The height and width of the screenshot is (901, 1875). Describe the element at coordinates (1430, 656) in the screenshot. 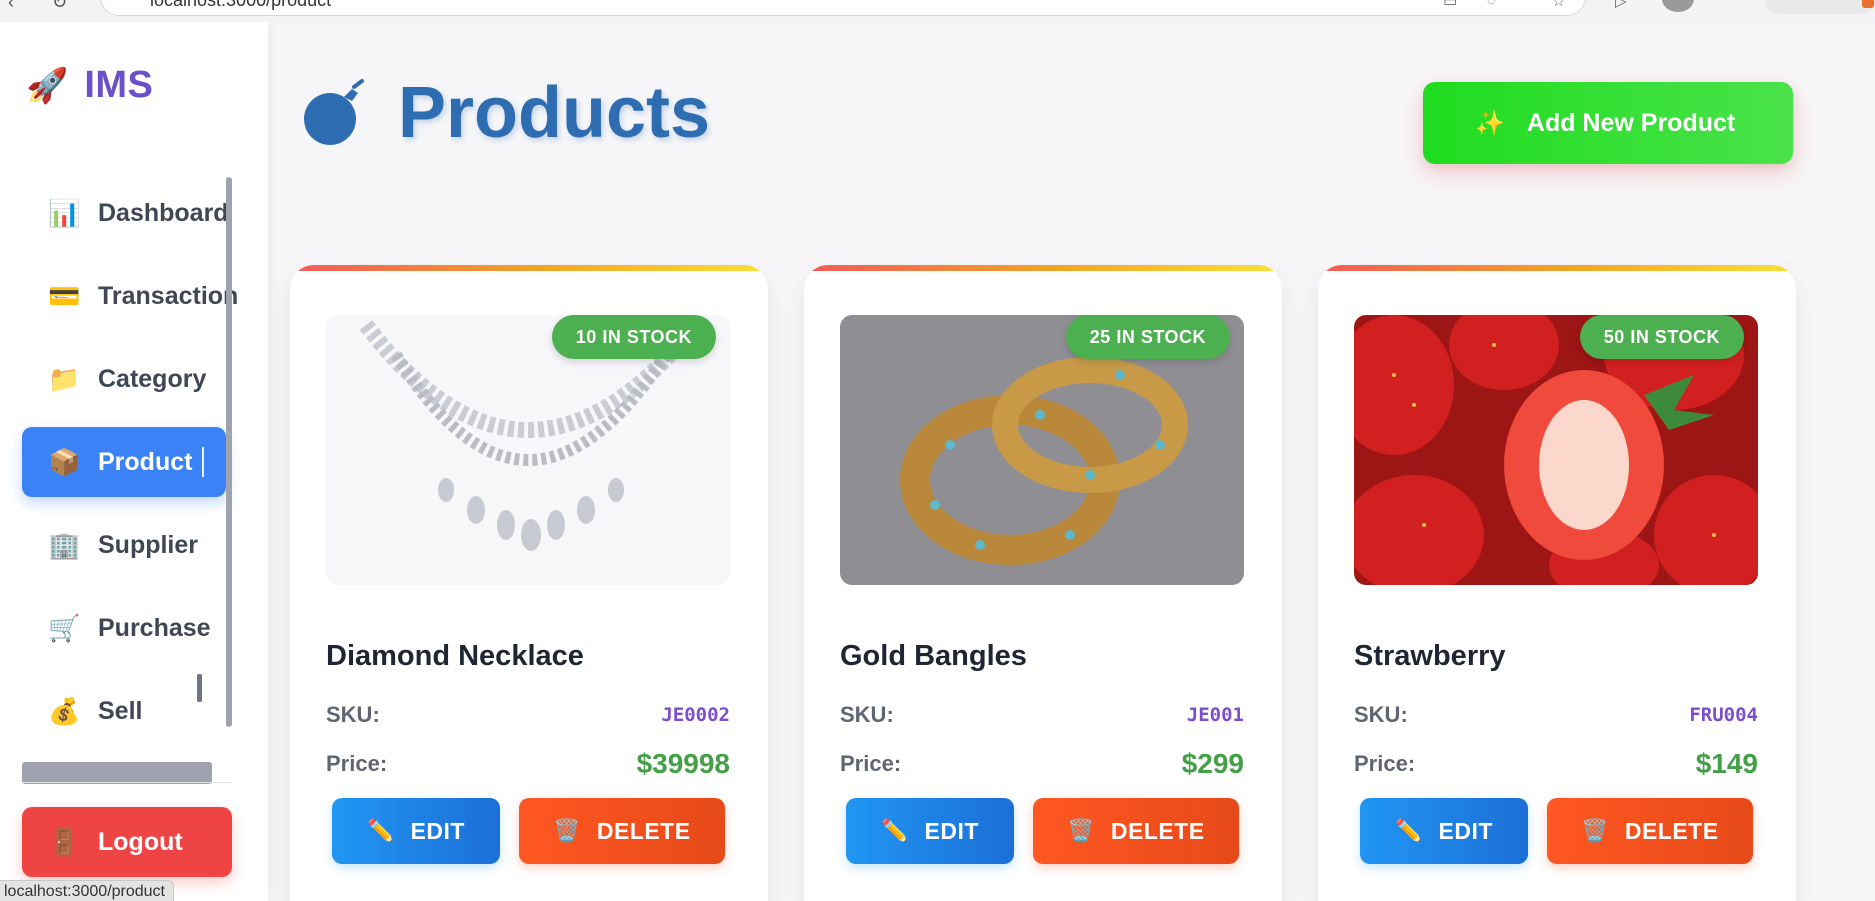

I see `product-name: Strawberry` at that location.